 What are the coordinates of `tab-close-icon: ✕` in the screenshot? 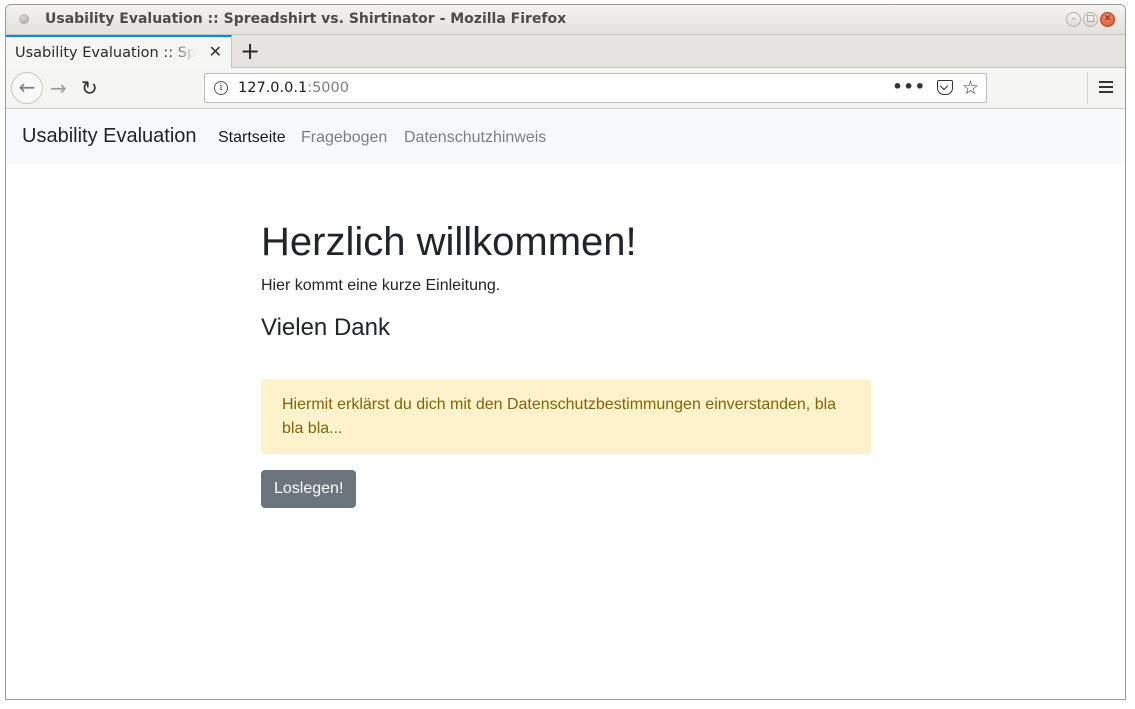 It's located at (215, 52).